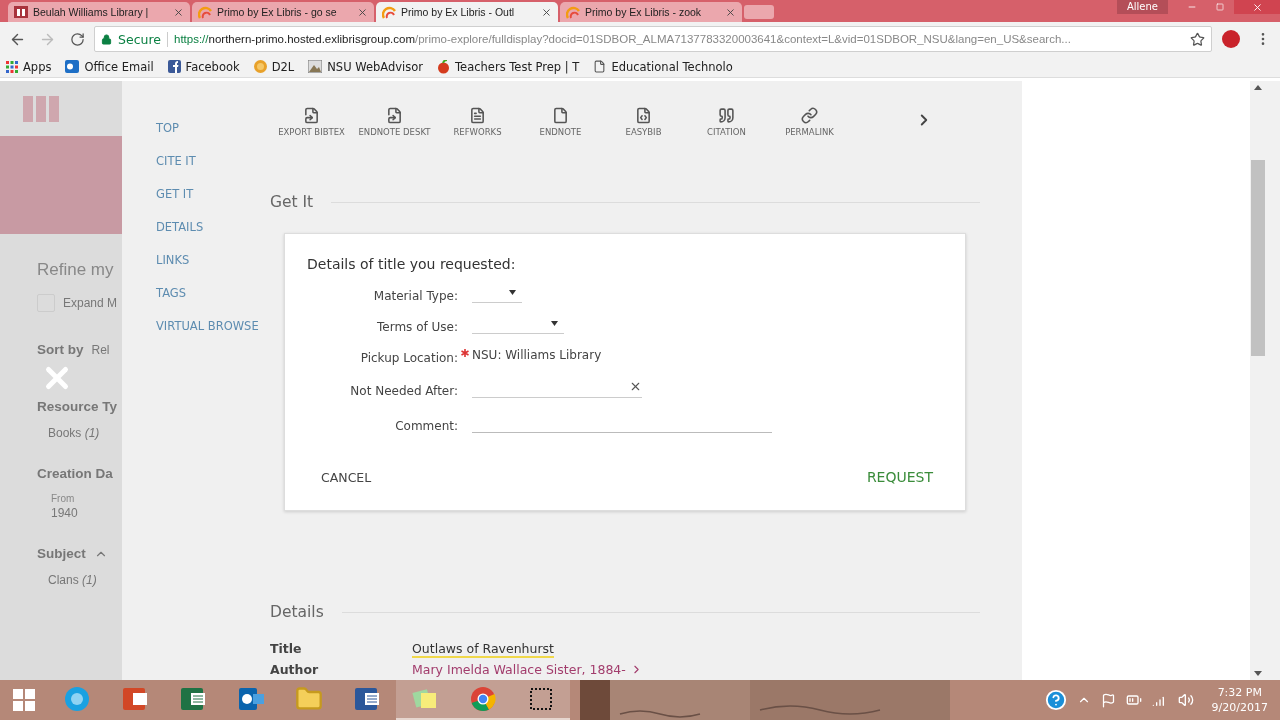 This screenshot has width=1280, height=720. I want to click on cite-action: EXPORT BIBTEX, so click(311, 122).